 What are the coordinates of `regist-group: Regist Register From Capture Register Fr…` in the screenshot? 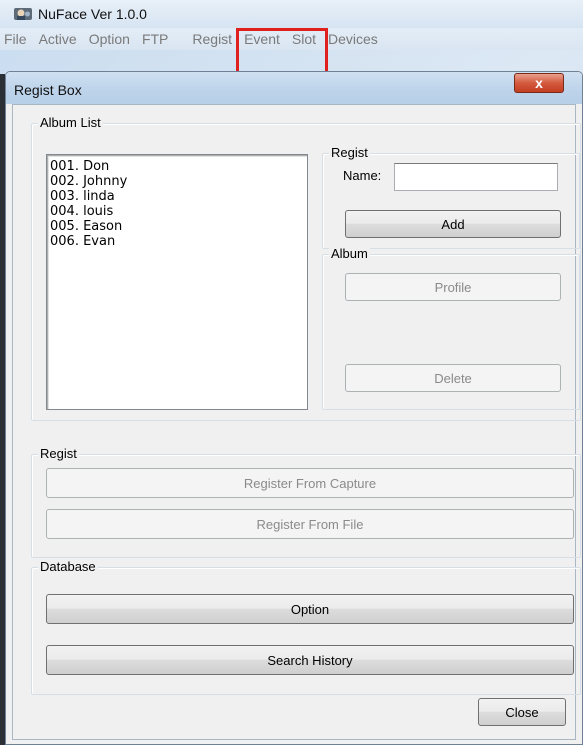 It's located at (306, 502).